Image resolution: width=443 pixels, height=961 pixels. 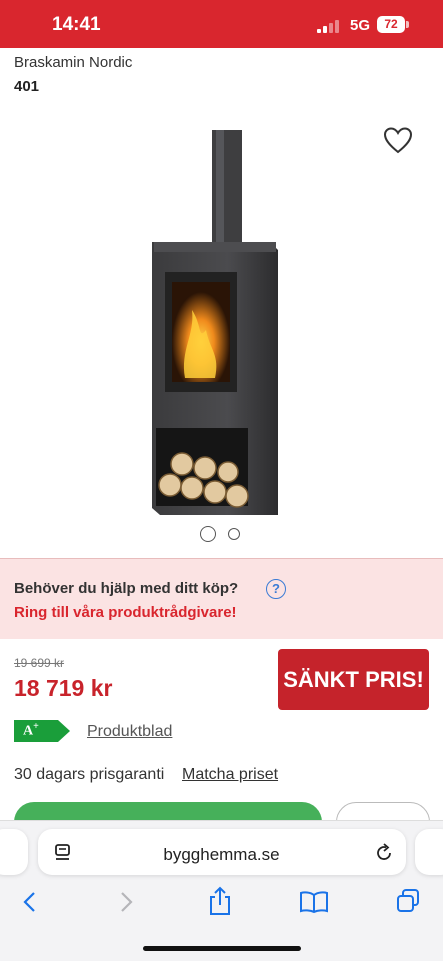 What do you see at coordinates (126, 588) in the screenshot?
I see `help-question: Behöver du hjälp med ditt köp?` at bounding box center [126, 588].